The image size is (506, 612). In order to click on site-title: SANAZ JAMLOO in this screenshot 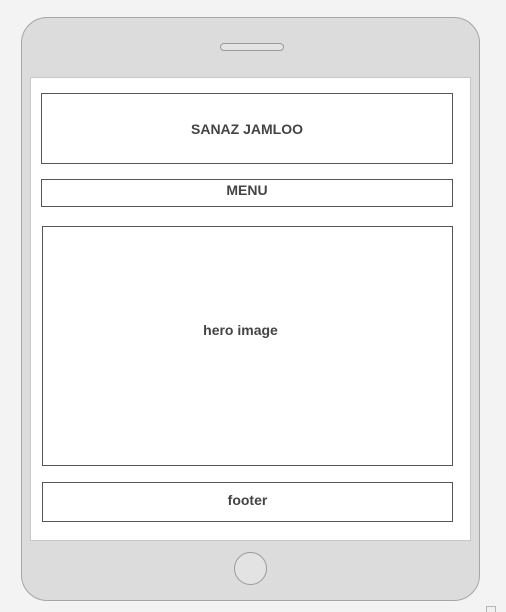, I will do `click(247, 128)`.